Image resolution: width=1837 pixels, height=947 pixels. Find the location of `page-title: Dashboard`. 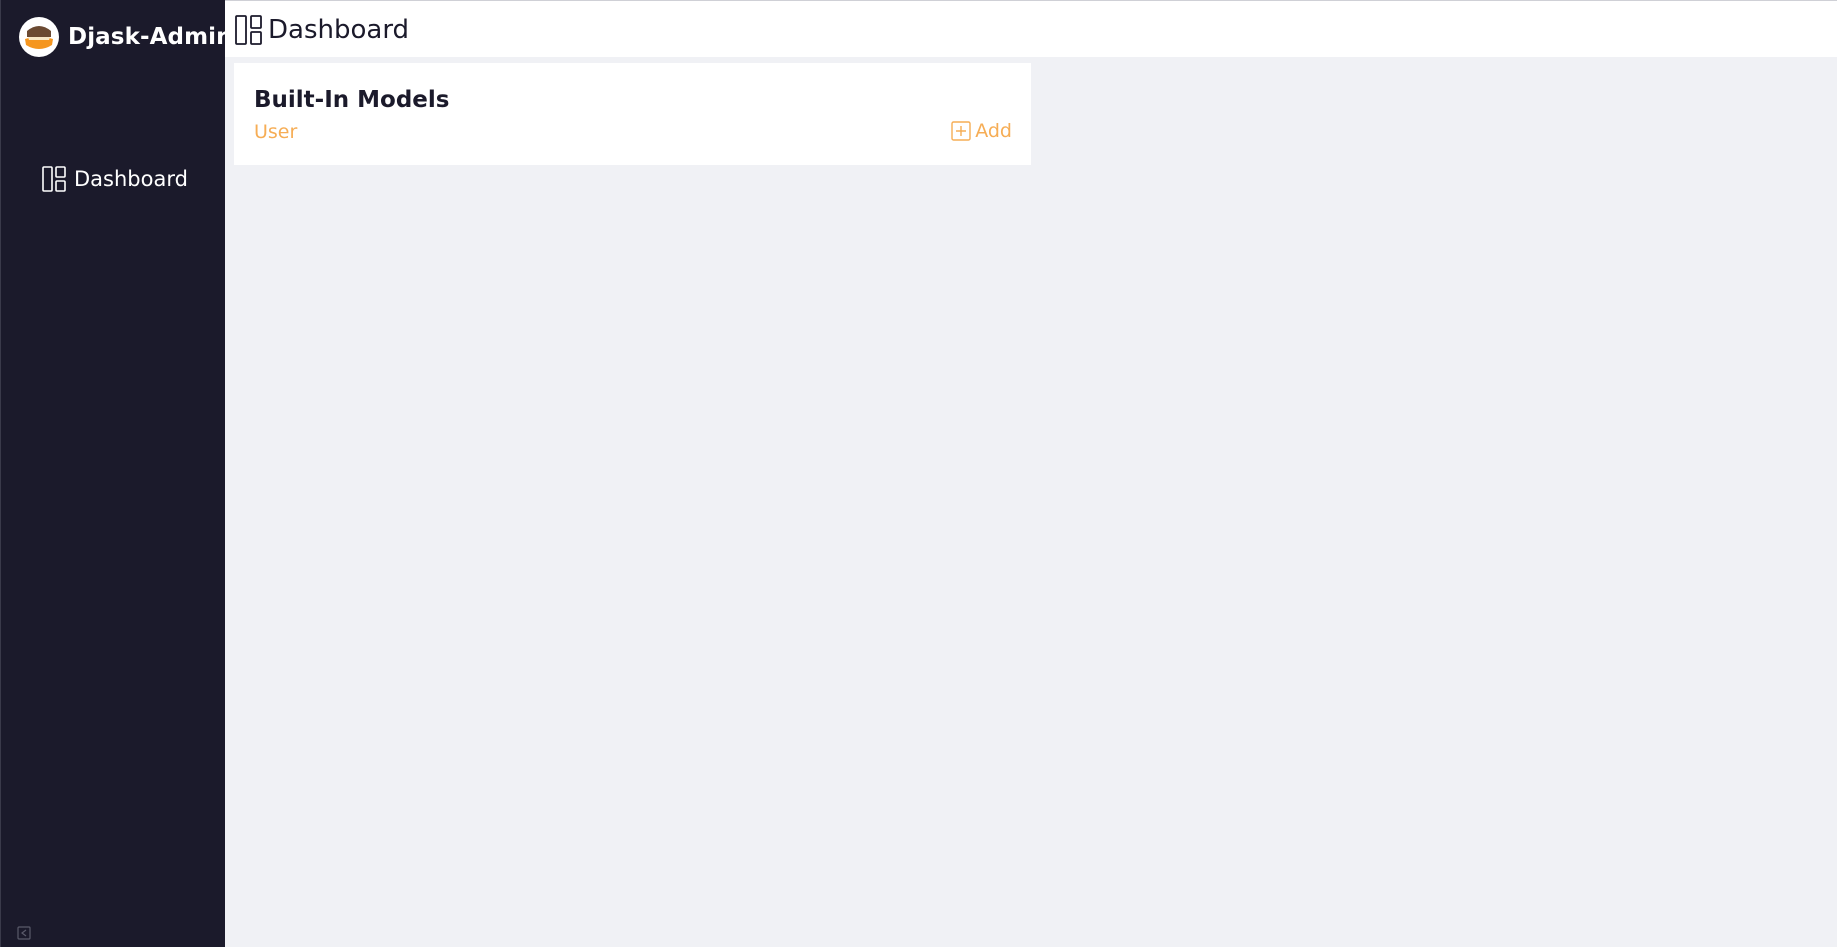

page-title: Dashboard is located at coordinates (322, 30).